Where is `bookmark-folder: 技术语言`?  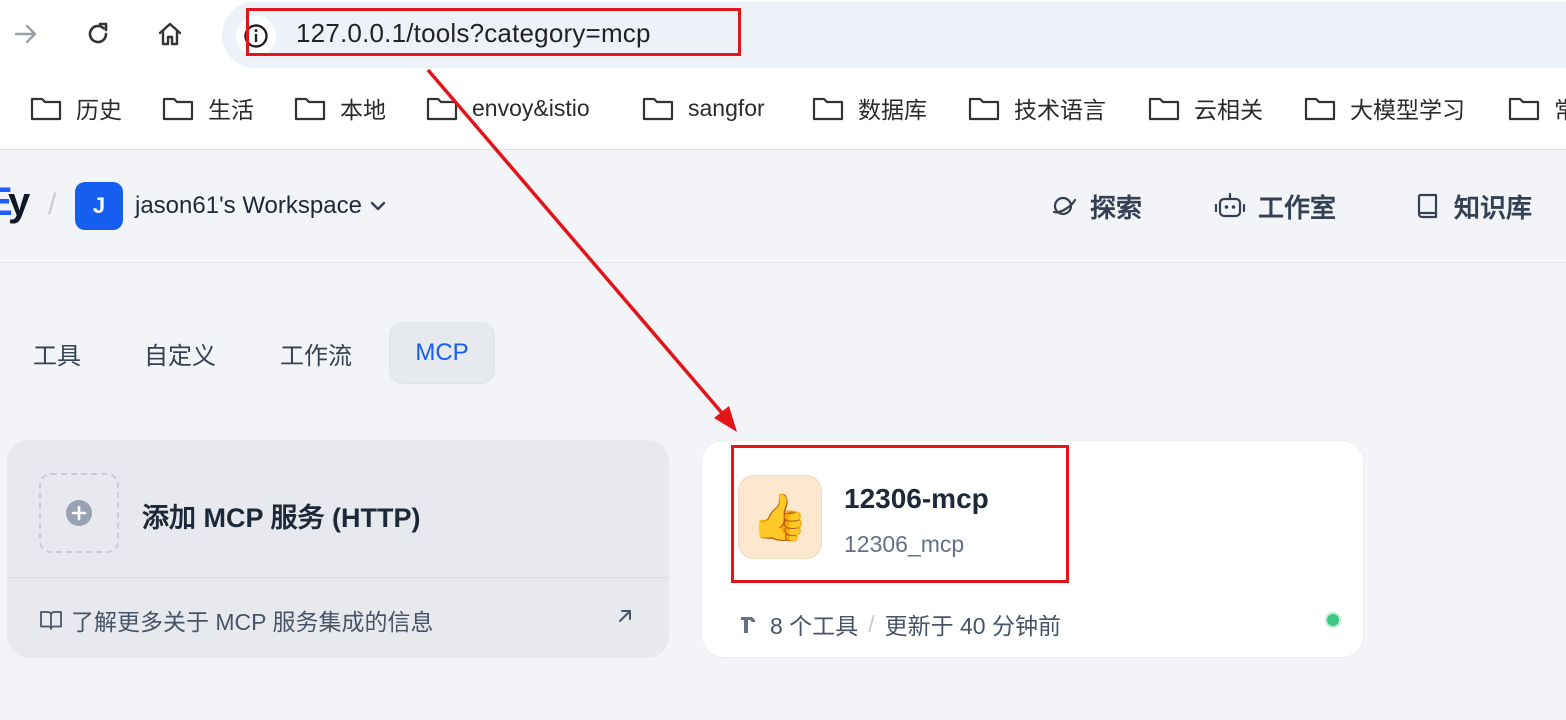
bookmark-folder: 技术语言 is located at coordinates (1037, 108).